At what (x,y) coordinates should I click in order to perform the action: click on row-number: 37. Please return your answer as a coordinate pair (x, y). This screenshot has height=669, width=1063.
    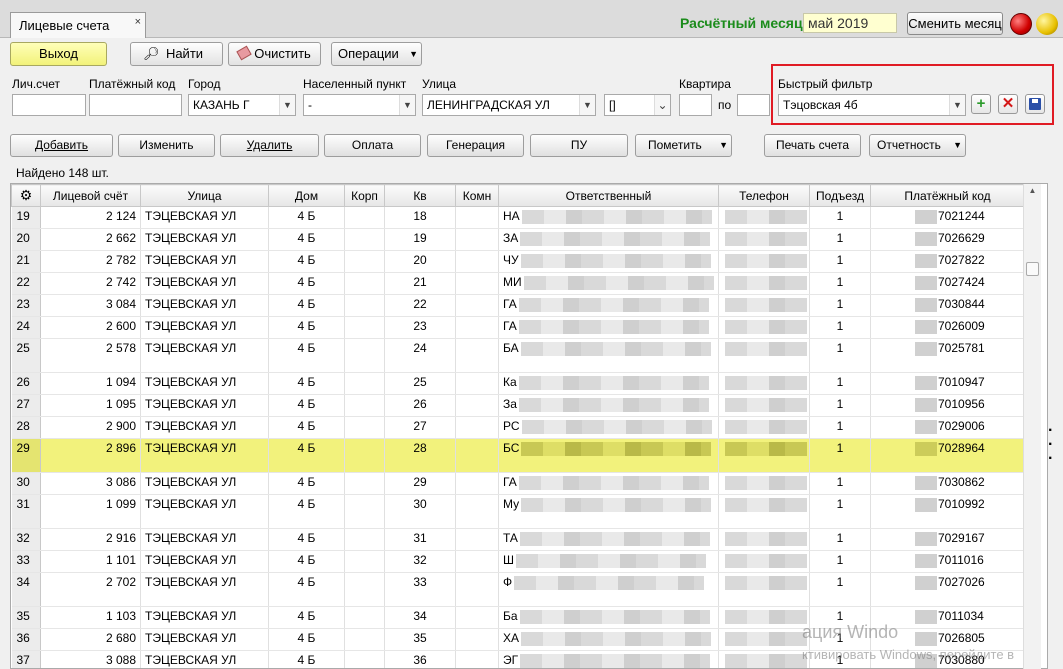
    Looking at the image, I should click on (26, 659).